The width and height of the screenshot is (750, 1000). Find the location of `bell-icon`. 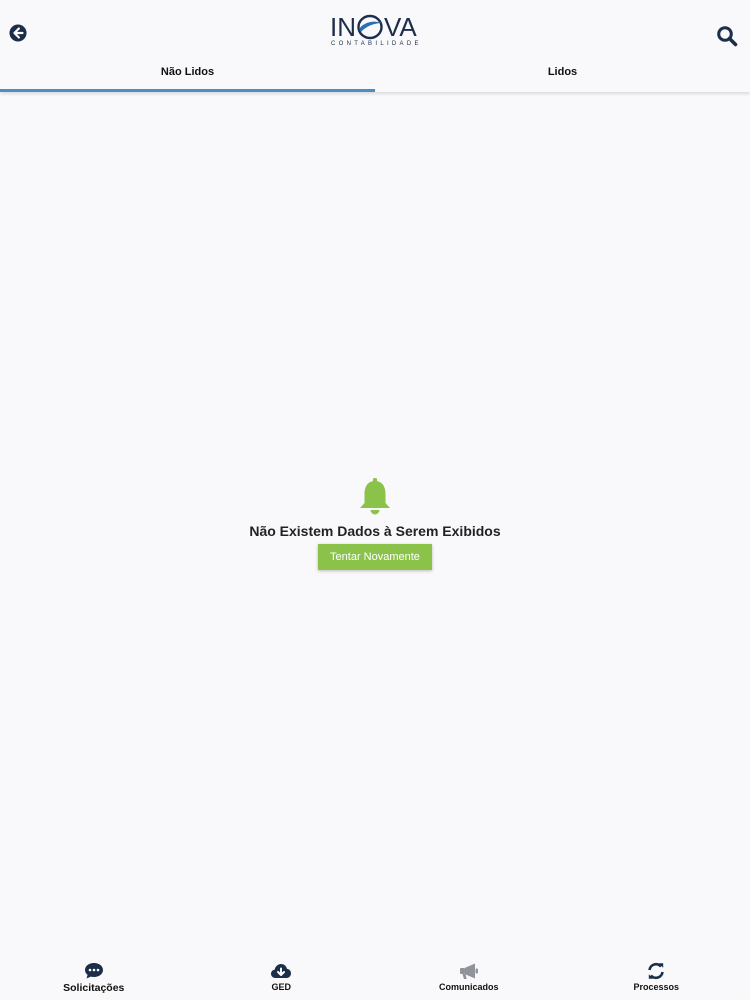

bell-icon is located at coordinates (375, 496).